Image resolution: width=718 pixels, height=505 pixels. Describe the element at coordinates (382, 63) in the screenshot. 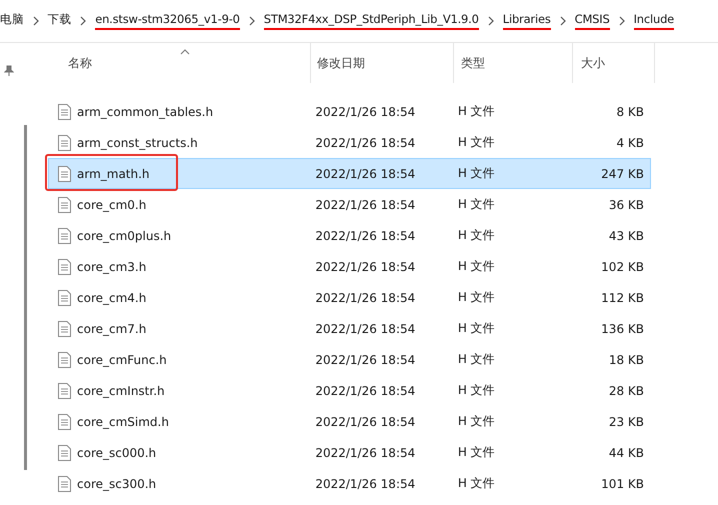

I see `column-header: 修改日期` at that location.